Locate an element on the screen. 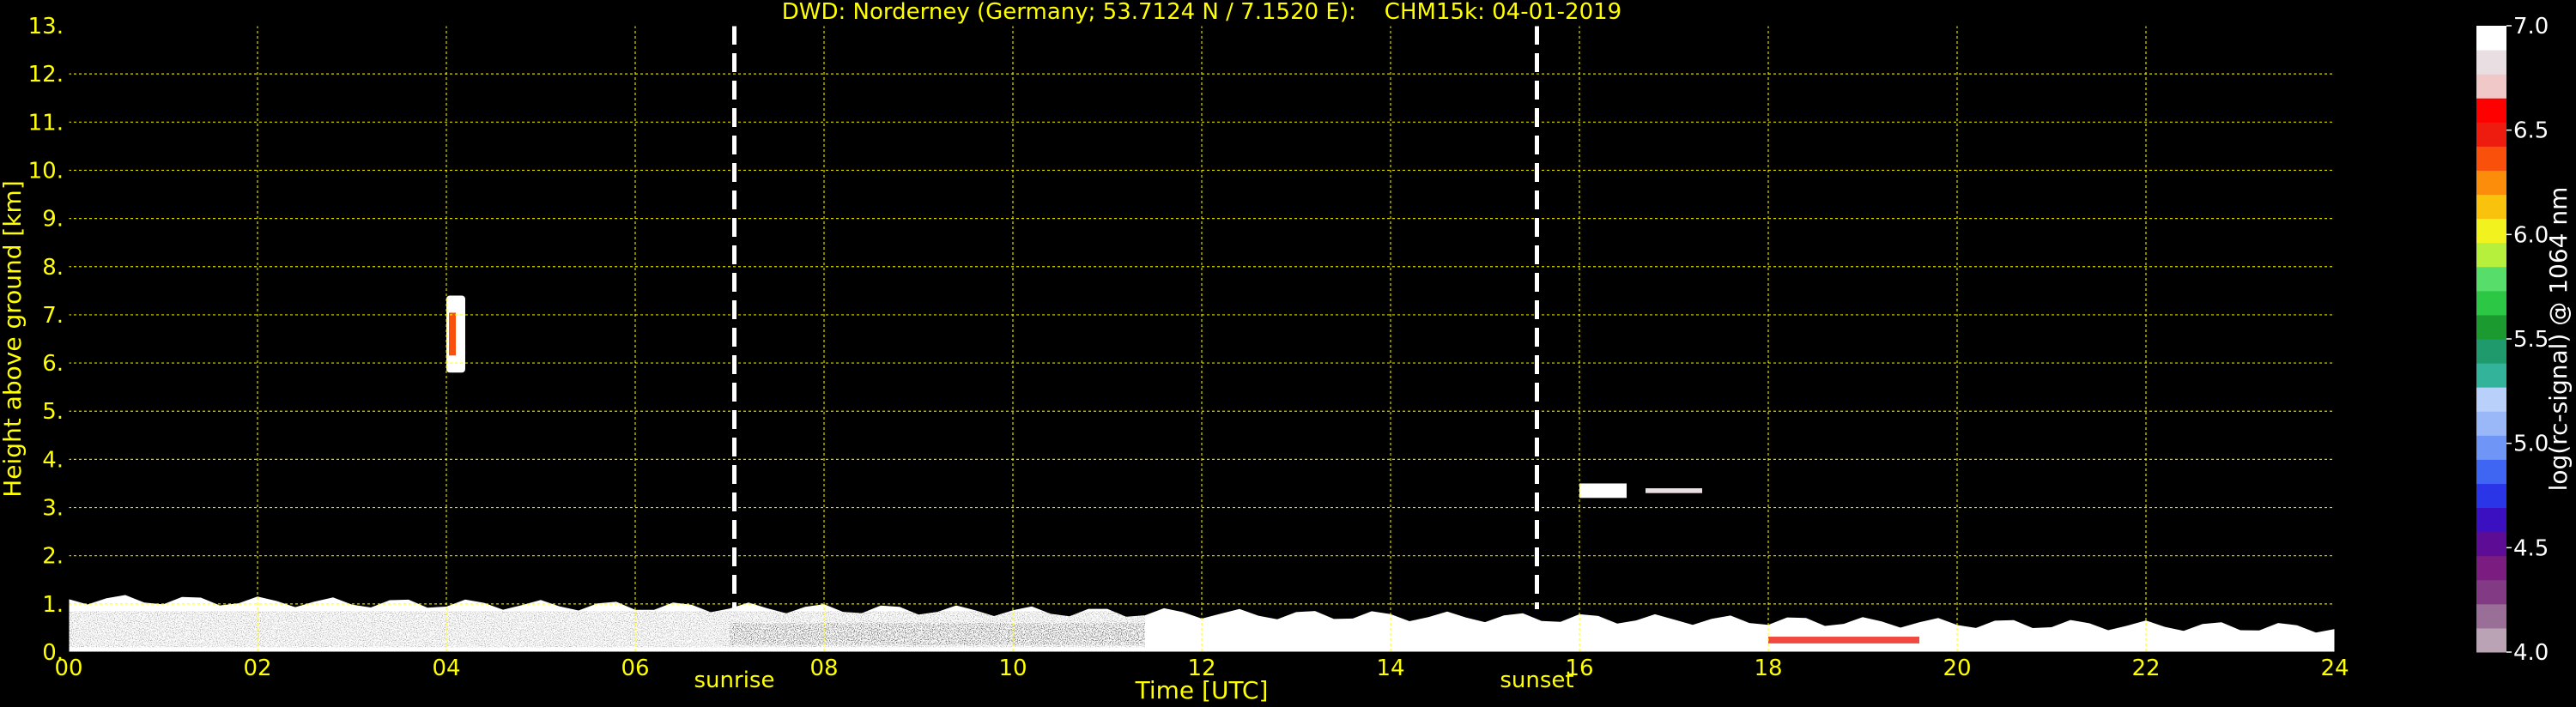  colorbar-label: log(rc-signal) @ 1064 nm is located at coordinates (2558, 339).